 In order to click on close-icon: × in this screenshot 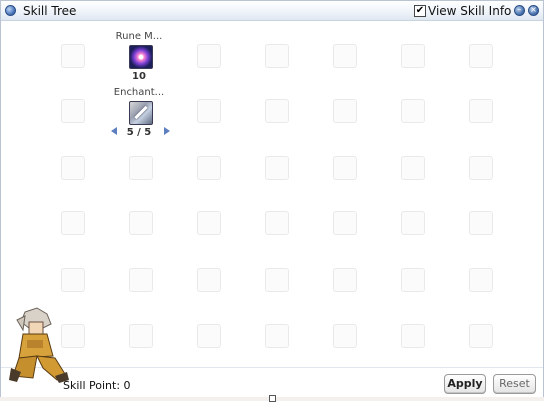, I will do `click(533, 9)`.